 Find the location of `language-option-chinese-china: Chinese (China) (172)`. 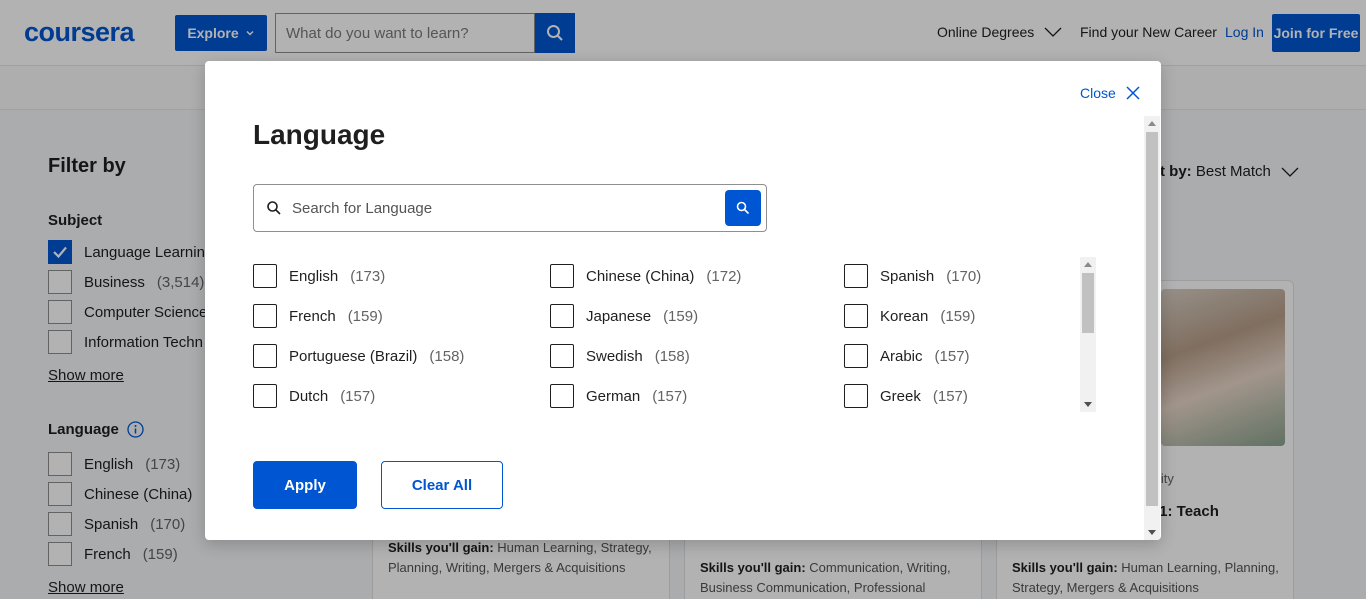

language-option-chinese-china: Chinese (China) (172) is located at coordinates (645, 276).